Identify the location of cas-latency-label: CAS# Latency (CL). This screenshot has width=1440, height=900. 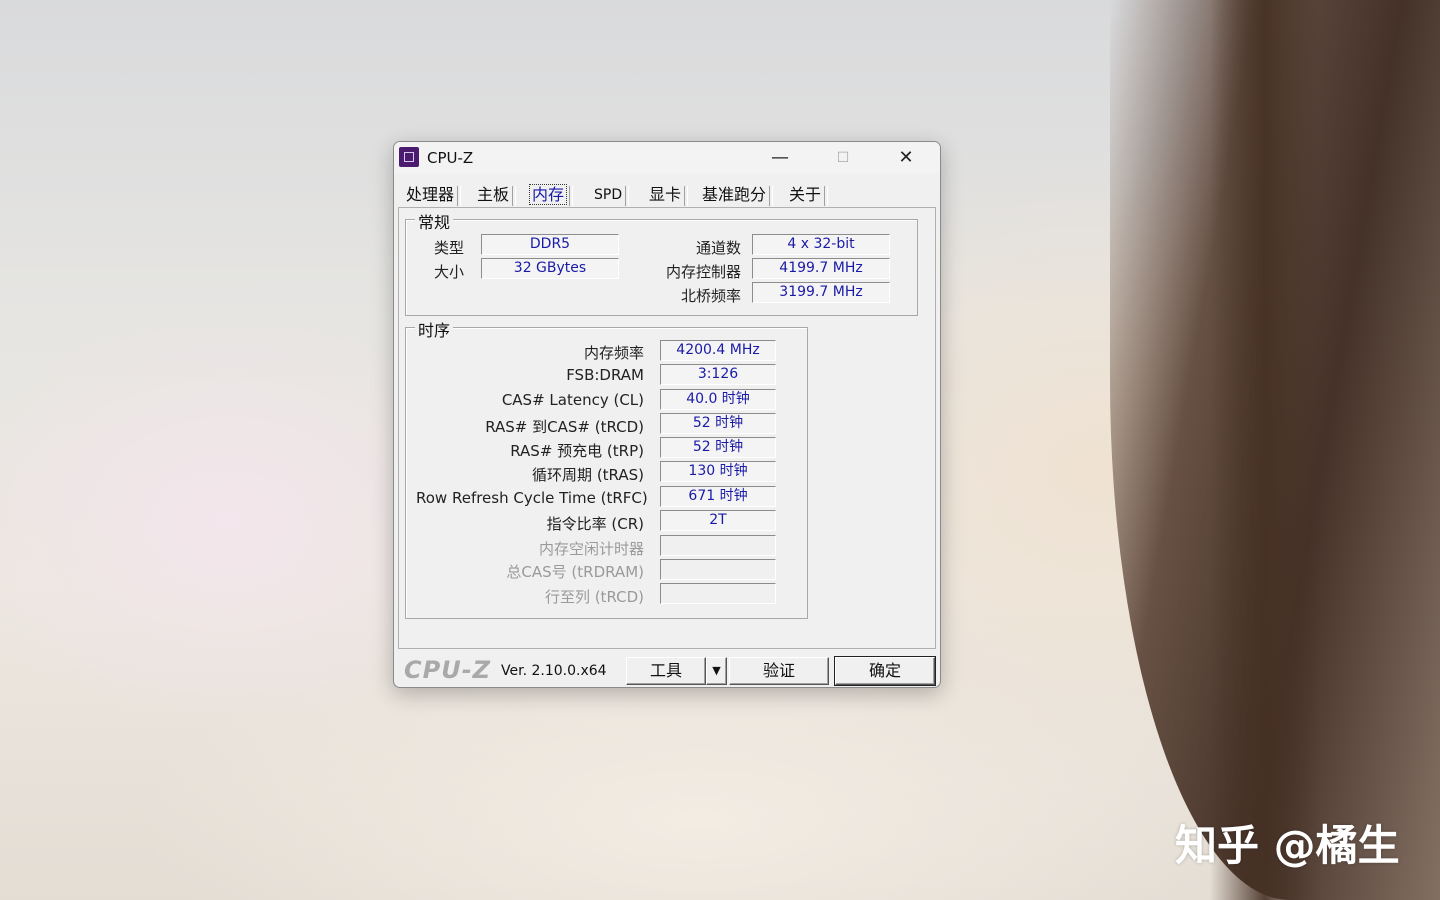
(572, 400).